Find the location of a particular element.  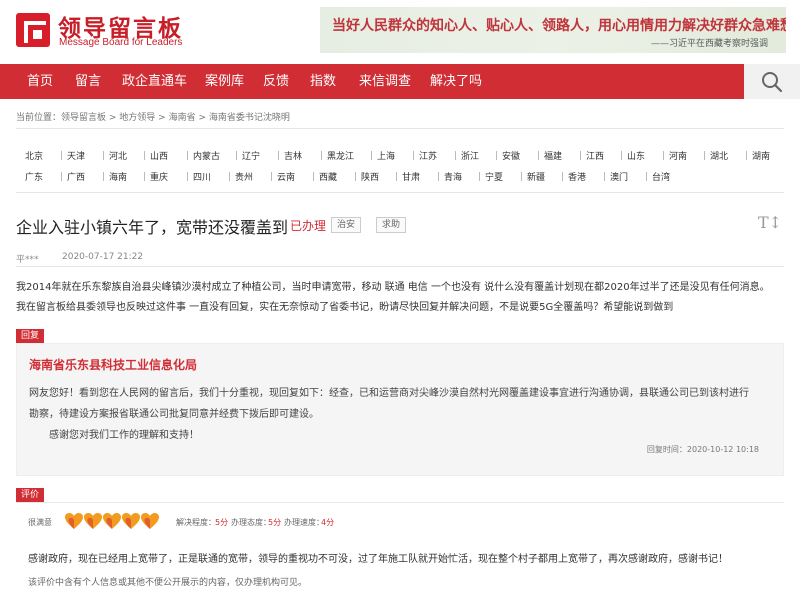

nav-item-survey: 来信调查 is located at coordinates (385, 81).